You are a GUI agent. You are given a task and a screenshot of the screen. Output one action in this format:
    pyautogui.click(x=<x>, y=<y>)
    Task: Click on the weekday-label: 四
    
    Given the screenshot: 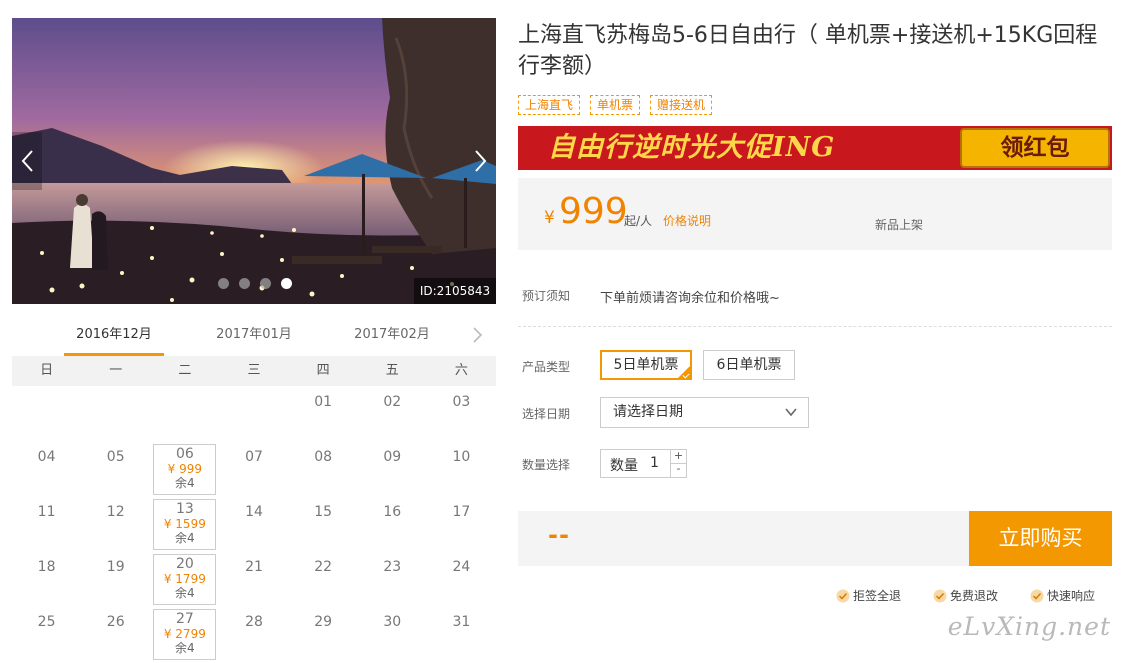 What is the action you would take?
    pyautogui.click(x=323, y=370)
    